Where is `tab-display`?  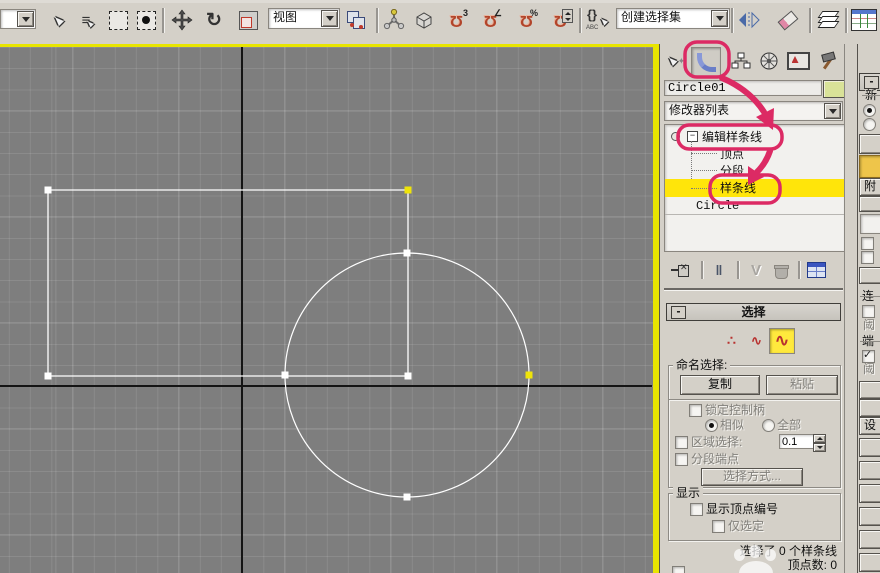
tab-display is located at coordinates (798, 61).